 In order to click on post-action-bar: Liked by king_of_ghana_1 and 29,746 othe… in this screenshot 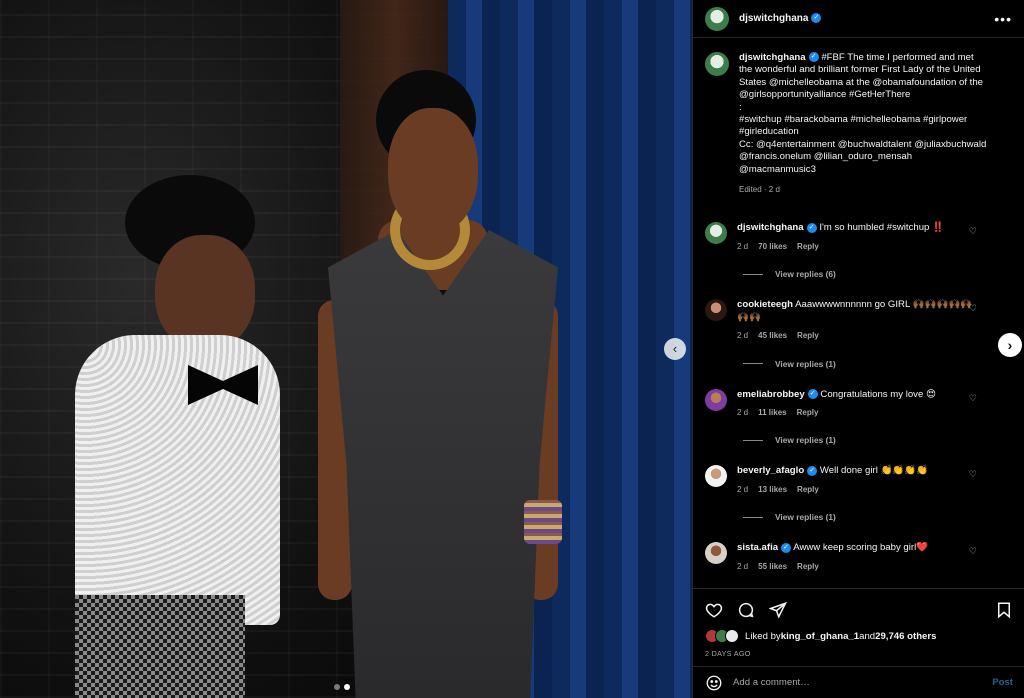, I will do `click(858, 623)`.